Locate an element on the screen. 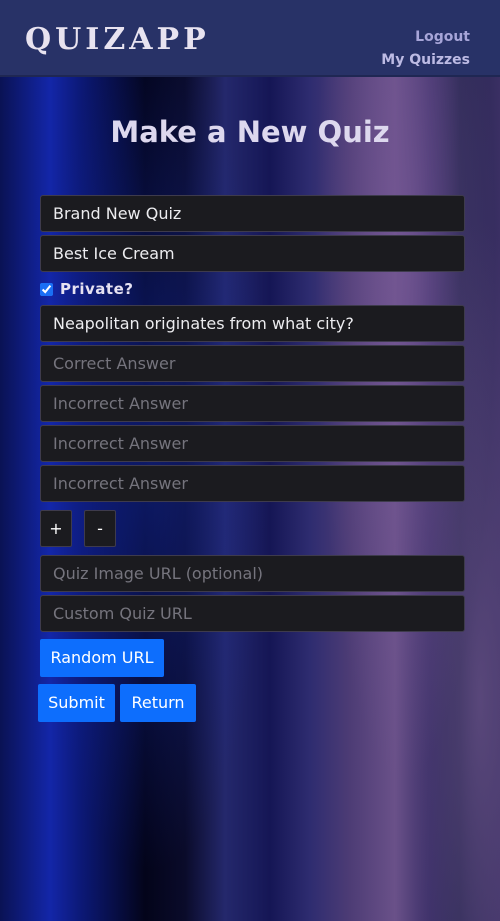  random-url-button: Random URL is located at coordinates (102, 658).